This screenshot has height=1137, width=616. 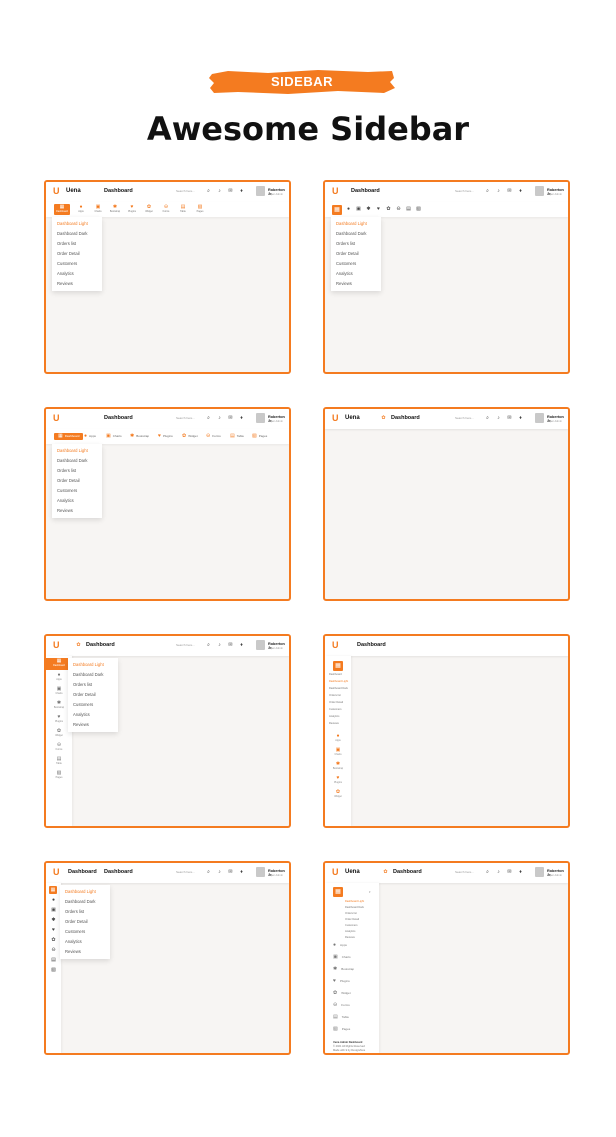 What do you see at coordinates (370, 892) in the screenshot?
I see `chevron-down-icon: ▾` at bounding box center [370, 892].